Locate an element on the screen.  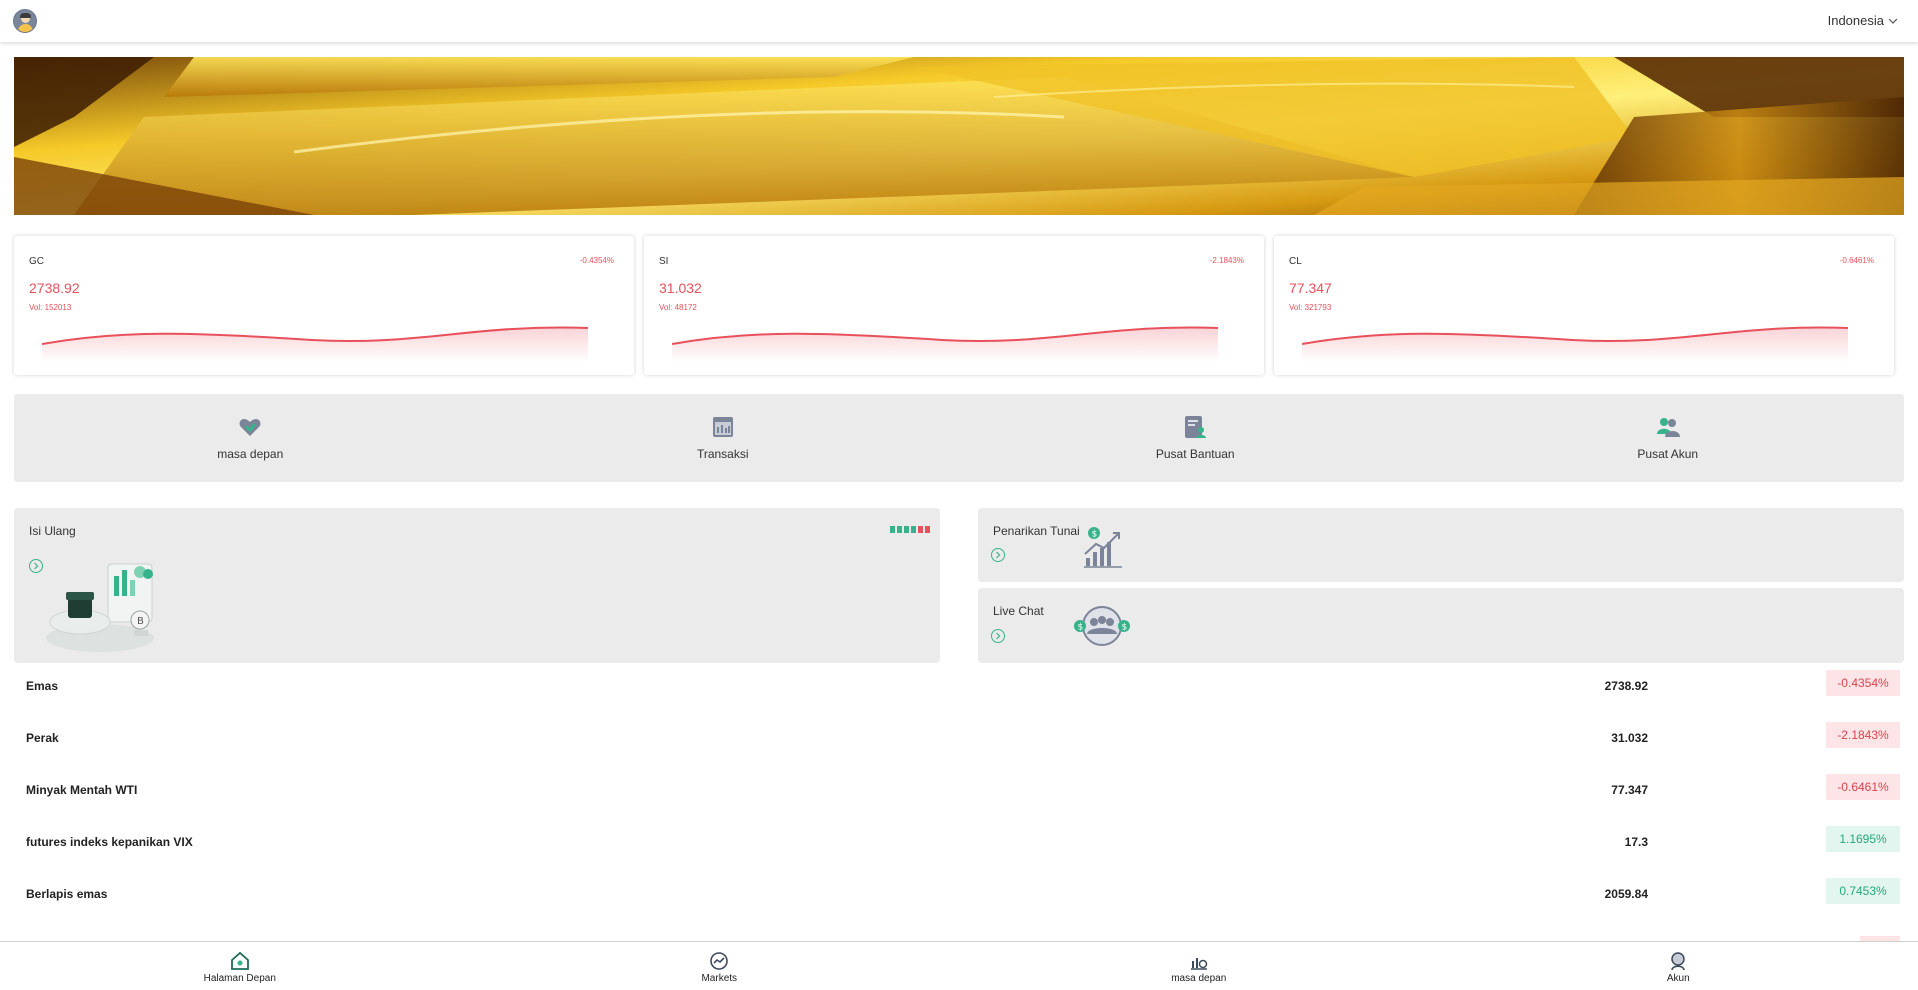
market-row-gold-plated: Berlapis emas 2059.84 0.7453% is located at coordinates (959, 897).